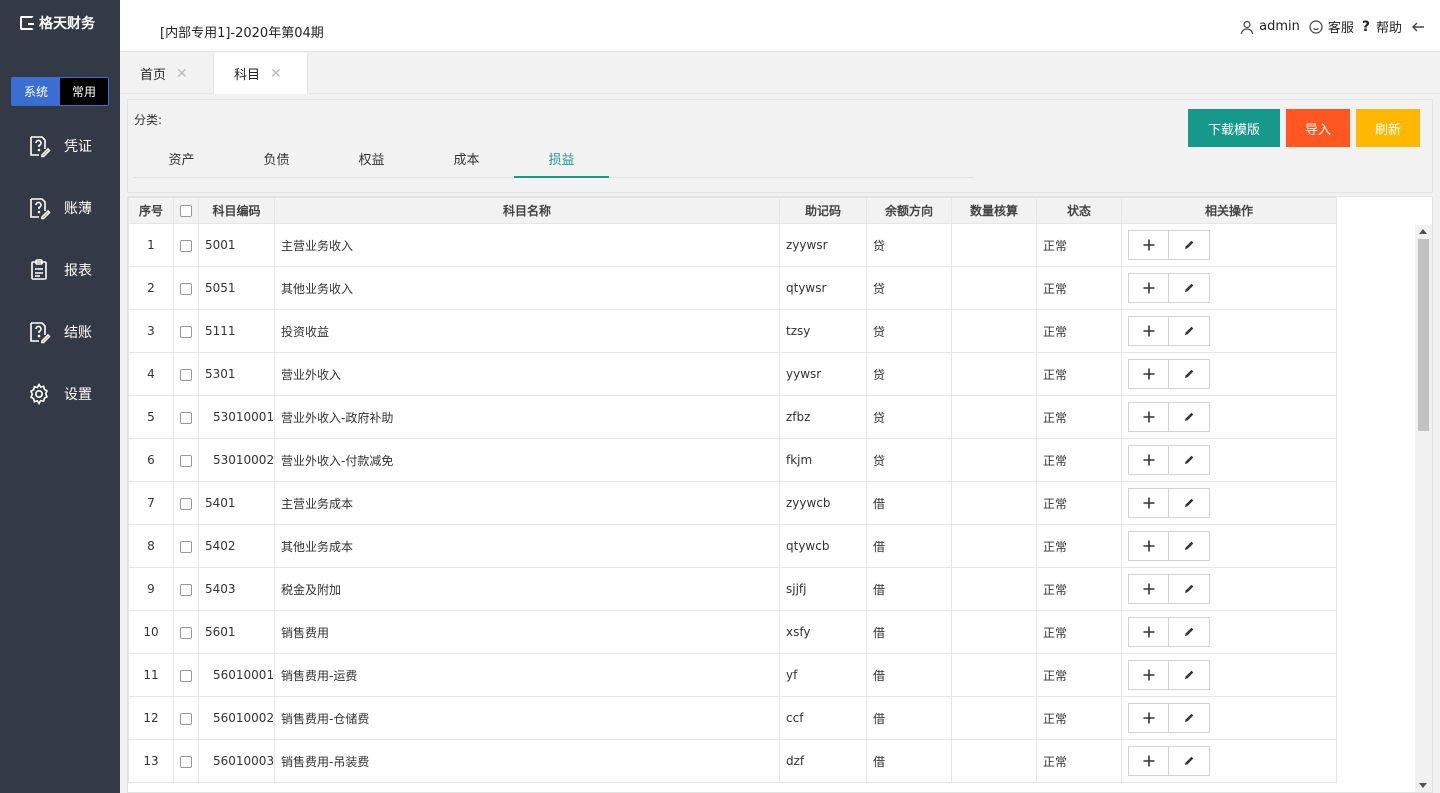 The width and height of the screenshot is (1440, 793). What do you see at coordinates (1423, 335) in the screenshot?
I see `scrollbar-thumb` at bounding box center [1423, 335].